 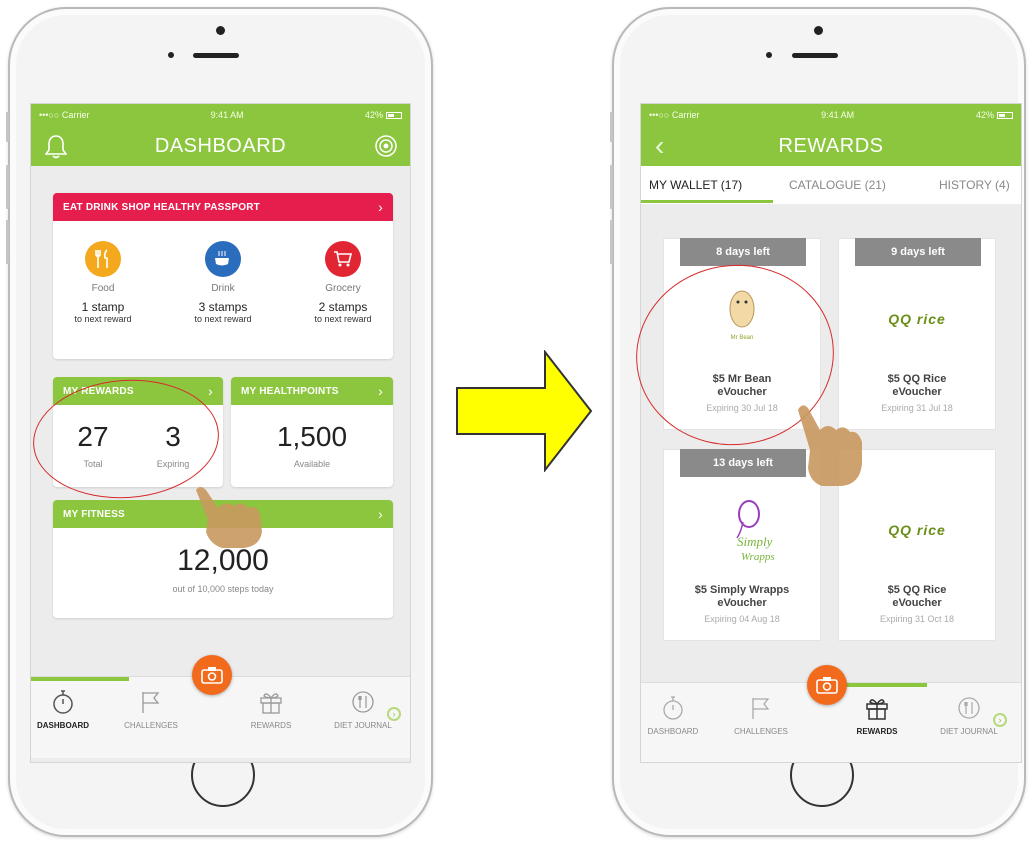 I want to click on passport-item-food: Food 1 stamp to next reward, so click(x=103, y=282).